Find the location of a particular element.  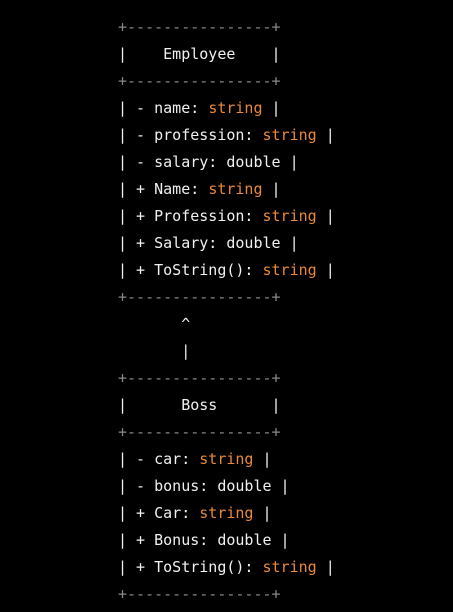

employee-class-title: | Employee | is located at coordinates (199, 54).